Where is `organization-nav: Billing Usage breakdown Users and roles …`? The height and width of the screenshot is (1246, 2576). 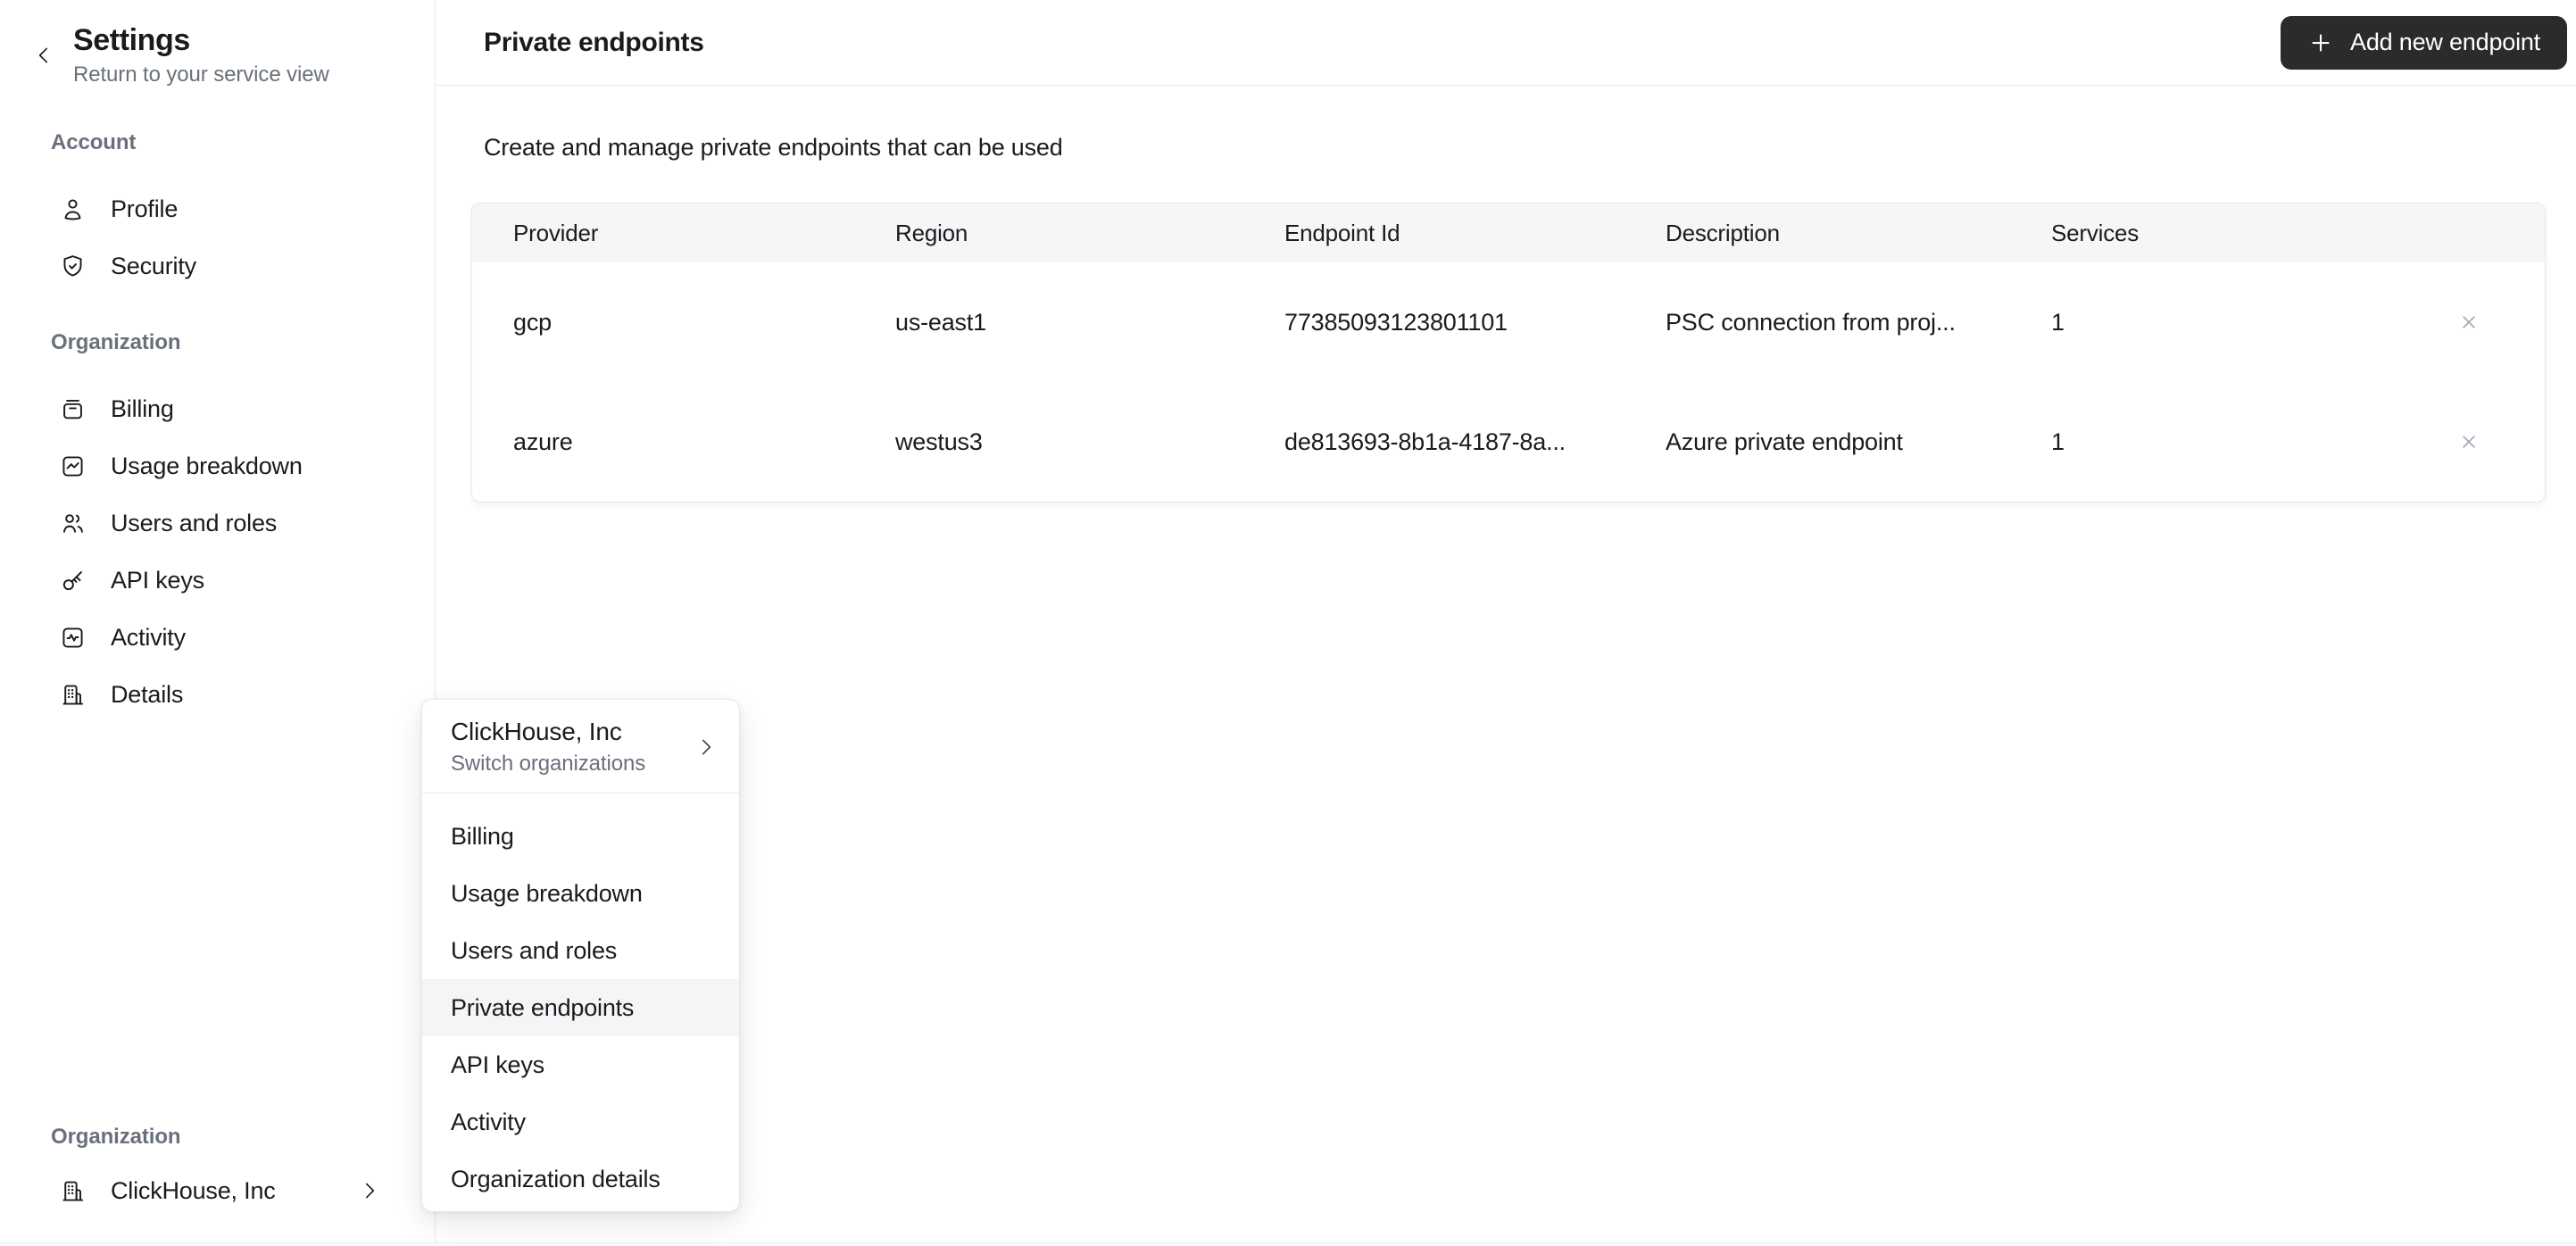 organization-nav: Billing Usage breakdown Users and roles … is located at coordinates (218, 551).